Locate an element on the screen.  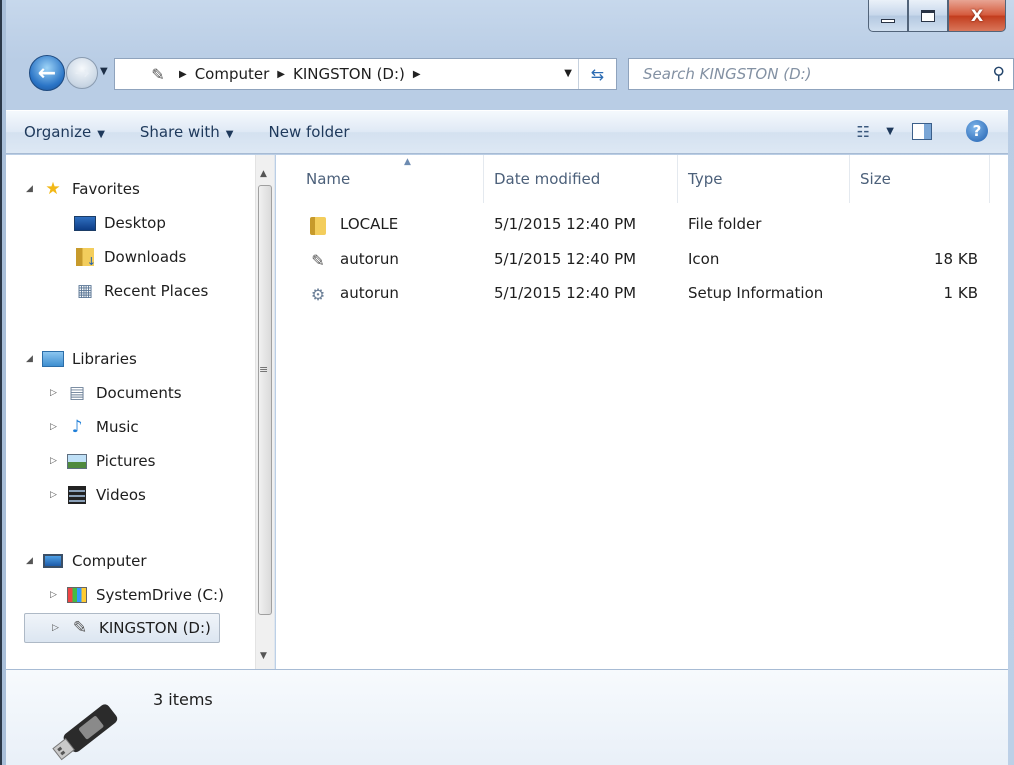
nav-libraries-label: Libraries is located at coordinates (104, 359).